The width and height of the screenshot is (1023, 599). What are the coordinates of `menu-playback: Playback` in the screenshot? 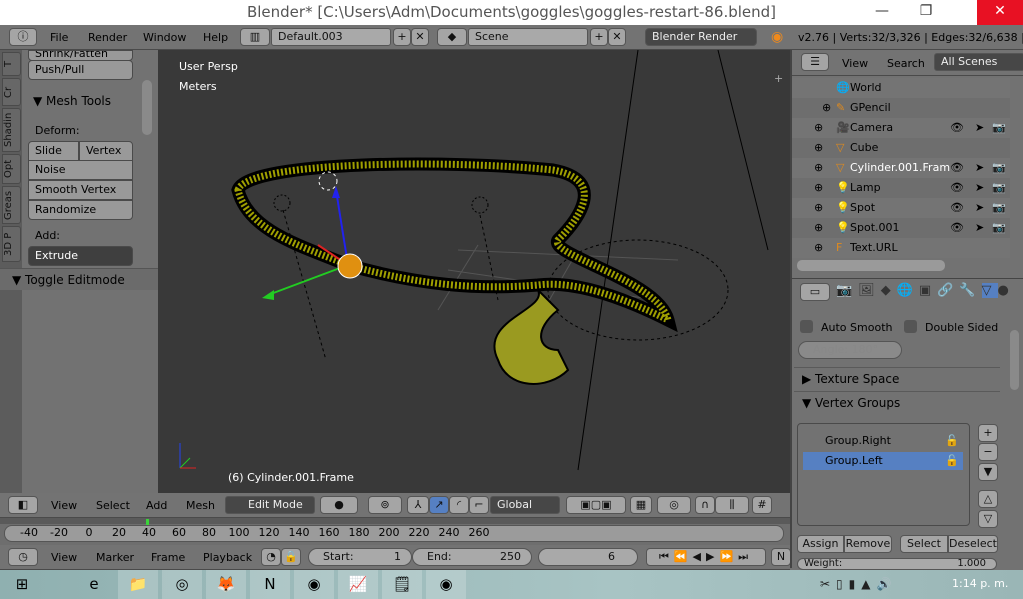 It's located at (227, 557).